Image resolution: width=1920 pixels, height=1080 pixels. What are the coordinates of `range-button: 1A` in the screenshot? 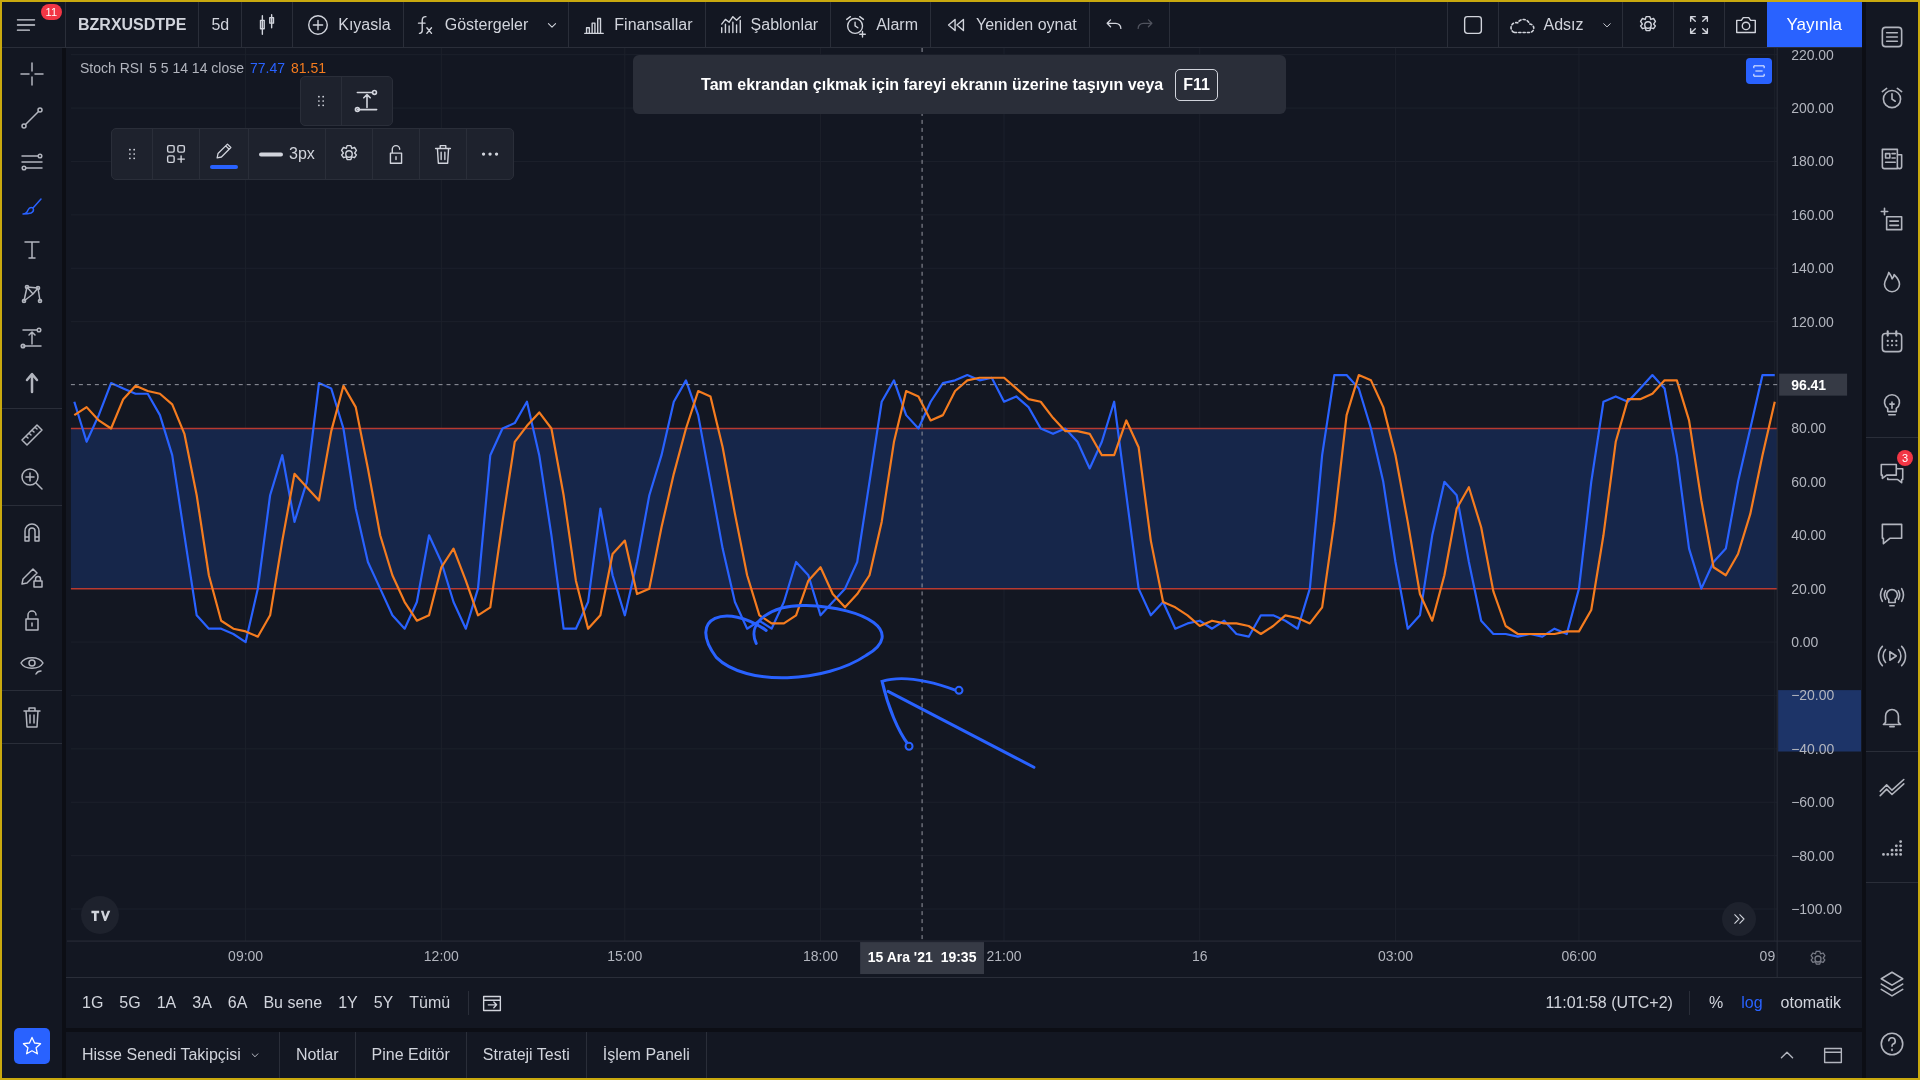 It's located at (166, 1003).